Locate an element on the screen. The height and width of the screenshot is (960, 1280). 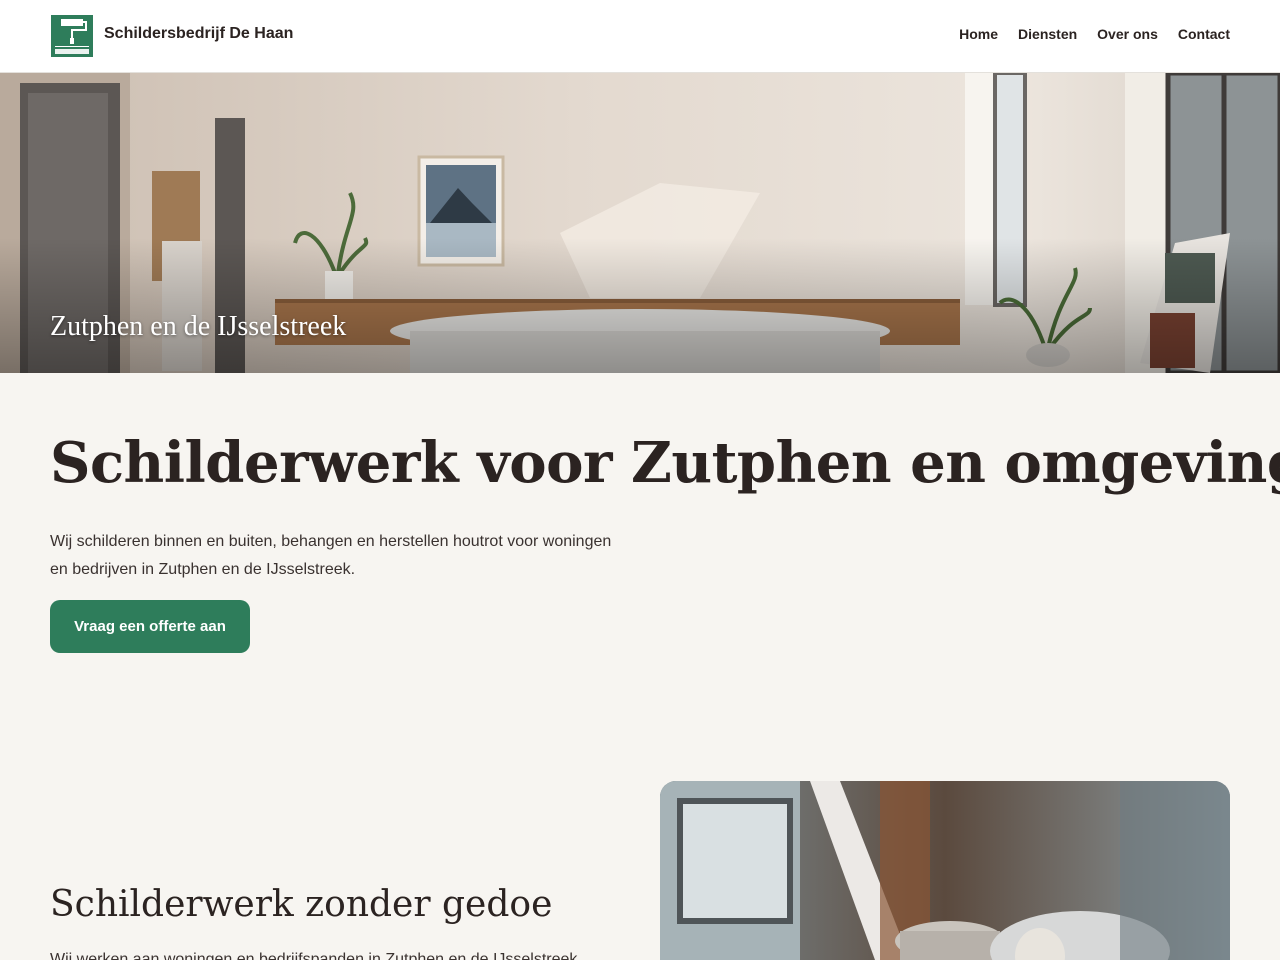
page-title: Schilderwerk voor Zutphen en omgeving is located at coordinates (665, 463).